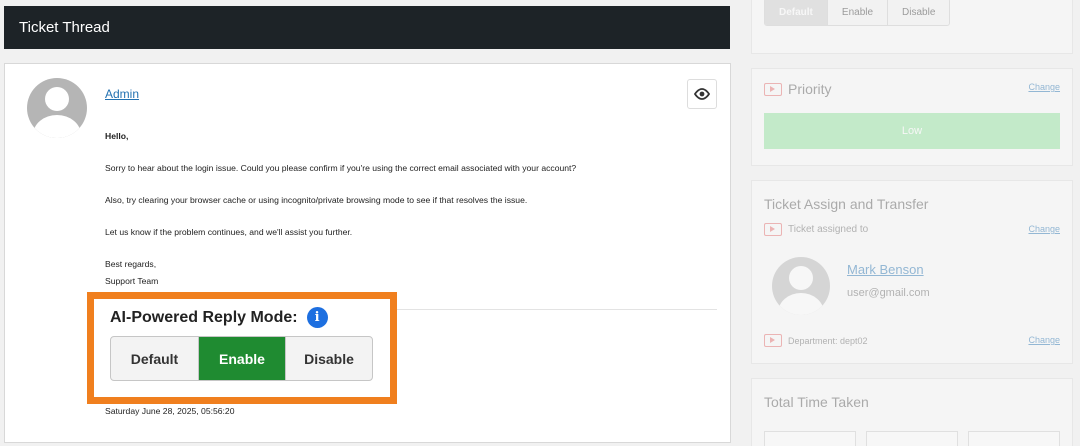  Describe the element at coordinates (801, 286) in the screenshot. I see `agent-avatar` at that location.